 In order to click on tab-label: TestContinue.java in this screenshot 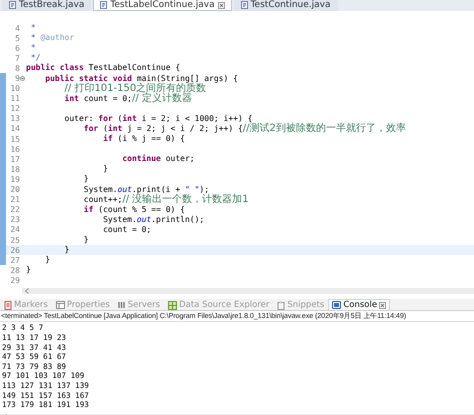, I will do `click(290, 5)`.